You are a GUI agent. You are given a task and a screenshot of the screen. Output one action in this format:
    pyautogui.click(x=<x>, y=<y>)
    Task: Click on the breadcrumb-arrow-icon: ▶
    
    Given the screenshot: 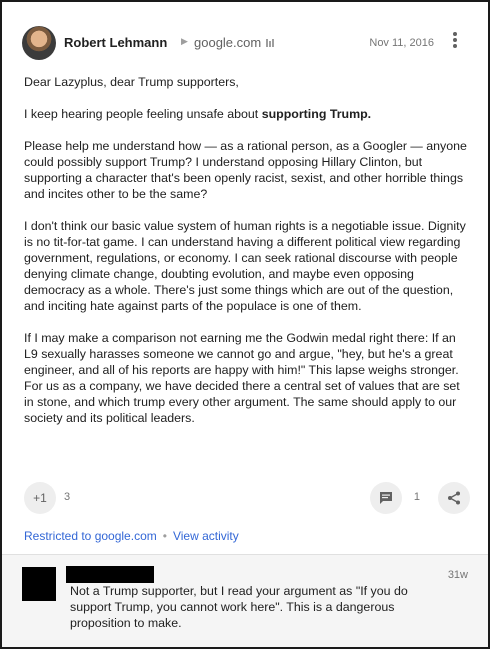 What is the action you would take?
    pyautogui.click(x=184, y=41)
    